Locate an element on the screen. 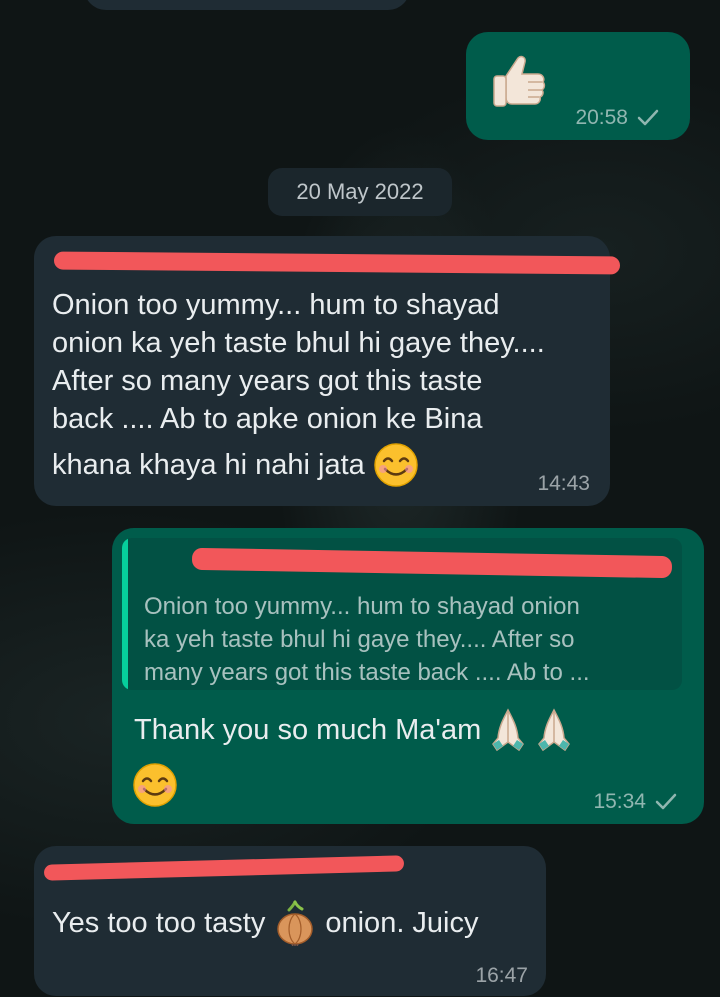 Image resolution: width=720 pixels, height=997 pixels. message-bubble-incoming: Yes too too tasty onion. Juicy 16:47 is located at coordinates (290, 921).